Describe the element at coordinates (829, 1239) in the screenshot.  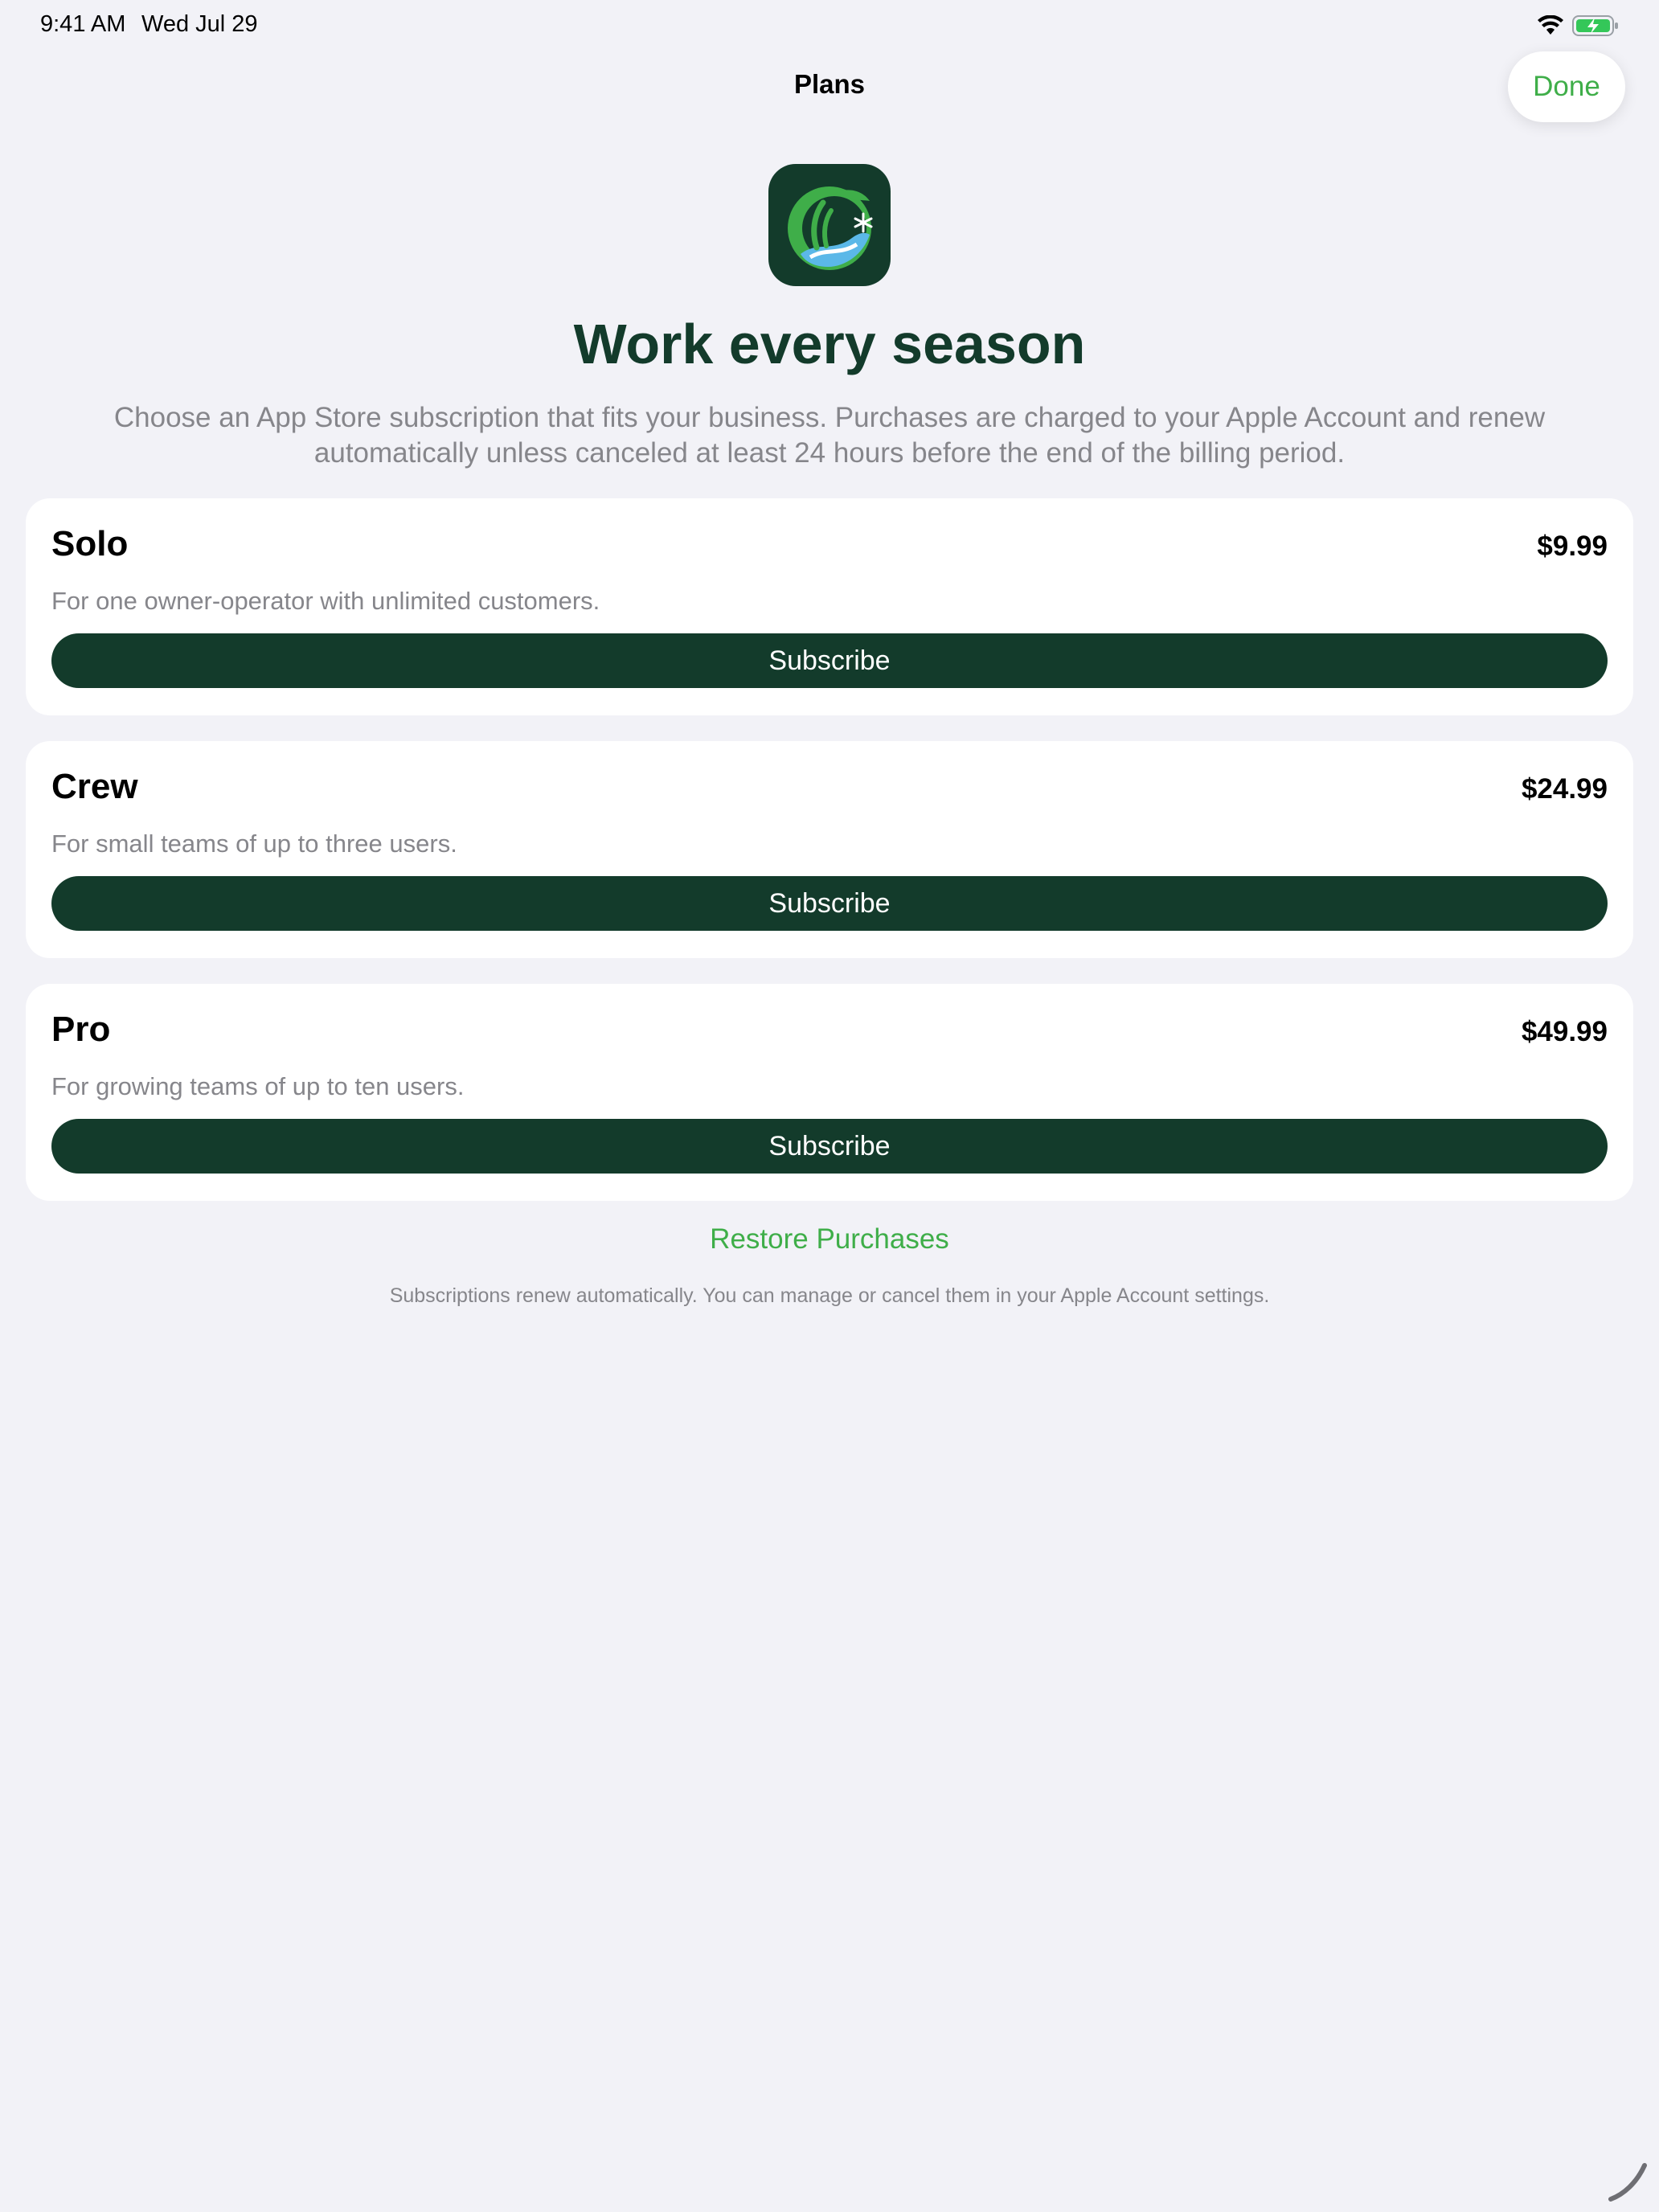
I see `restore-purchases-link: Restore Purchases` at that location.